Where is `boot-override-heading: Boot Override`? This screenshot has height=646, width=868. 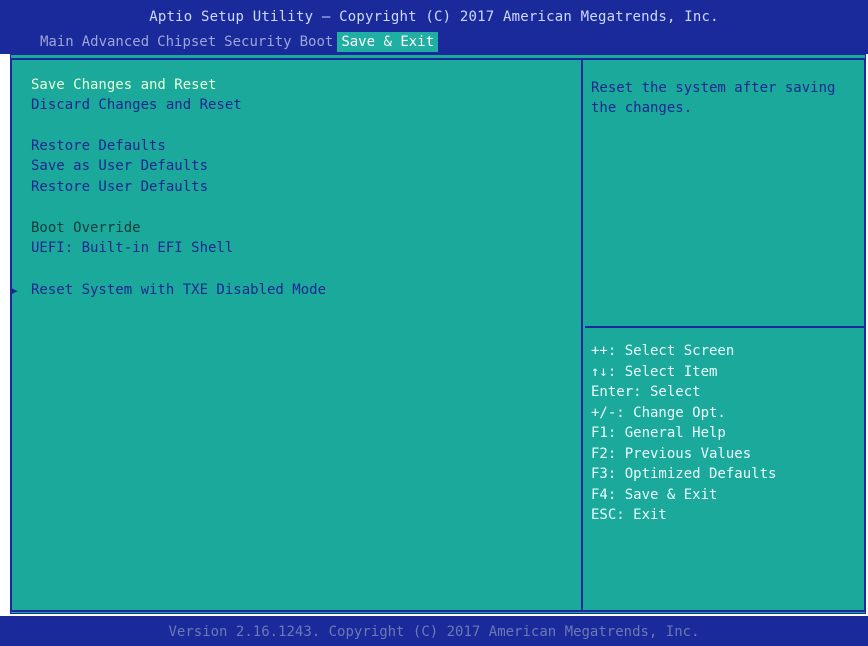 boot-override-heading: Boot Override is located at coordinates (86, 228).